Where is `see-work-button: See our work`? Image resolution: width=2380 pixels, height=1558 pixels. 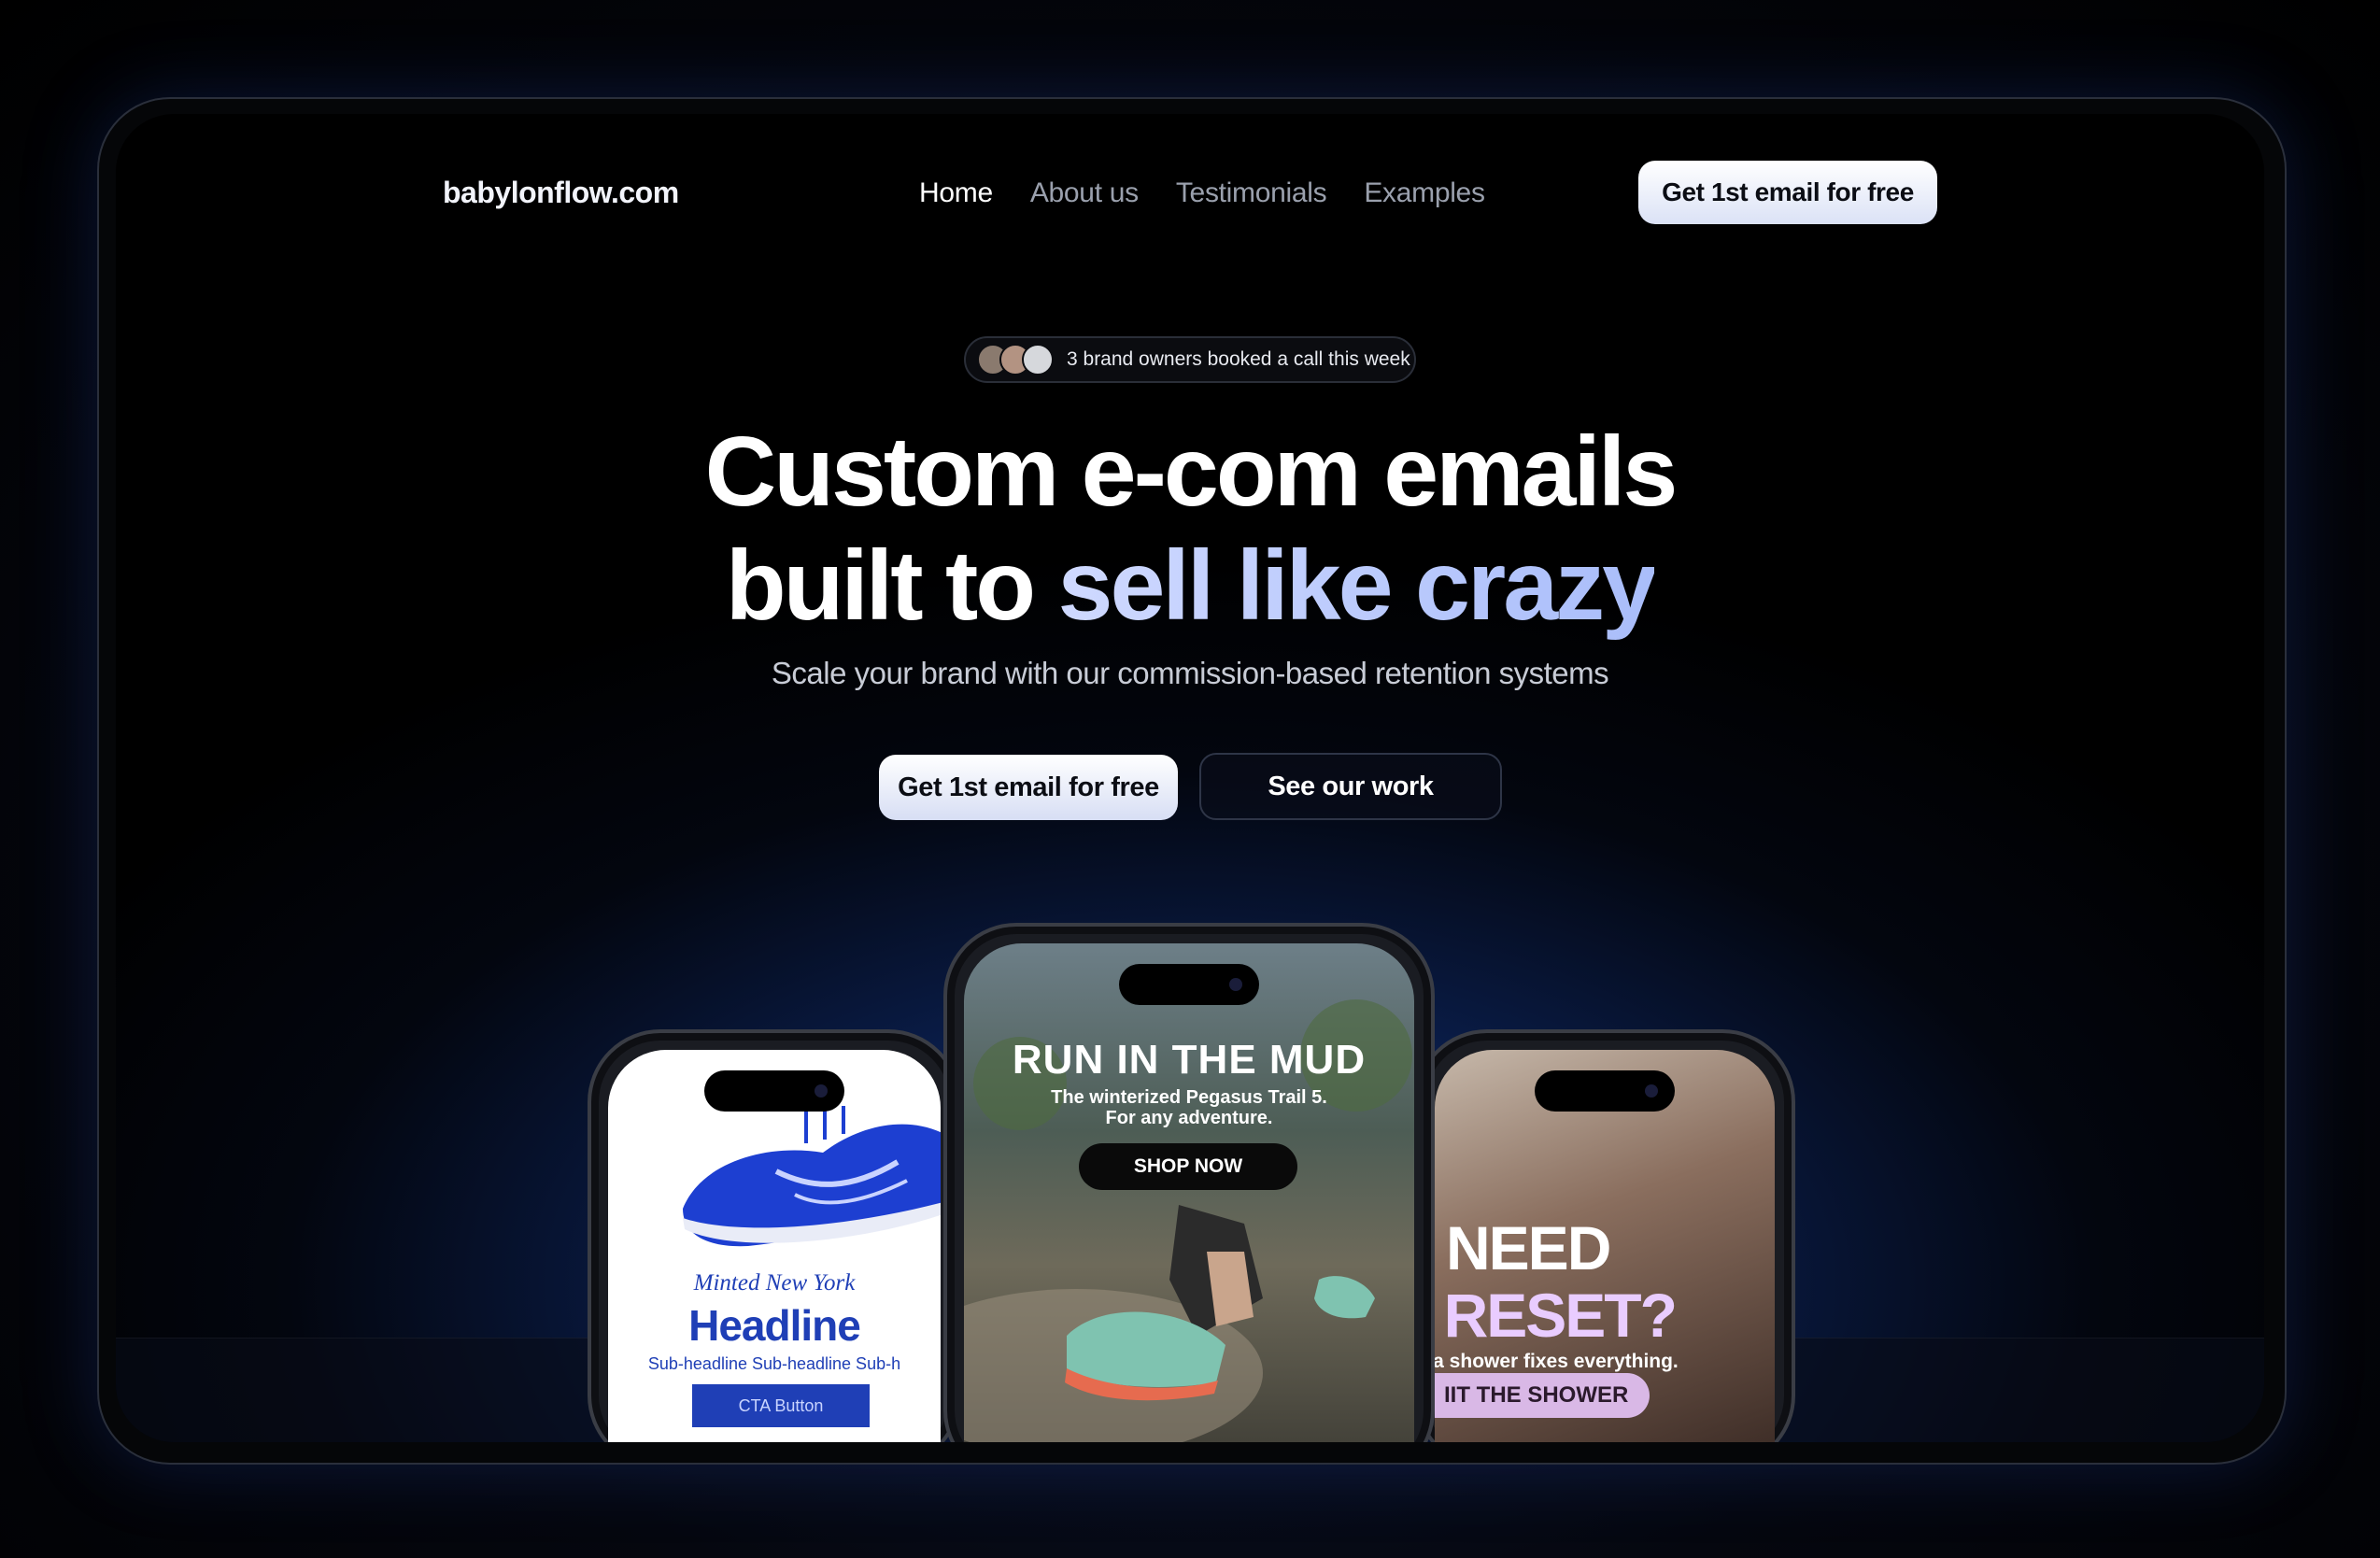 see-work-button: See our work is located at coordinates (1350, 786).